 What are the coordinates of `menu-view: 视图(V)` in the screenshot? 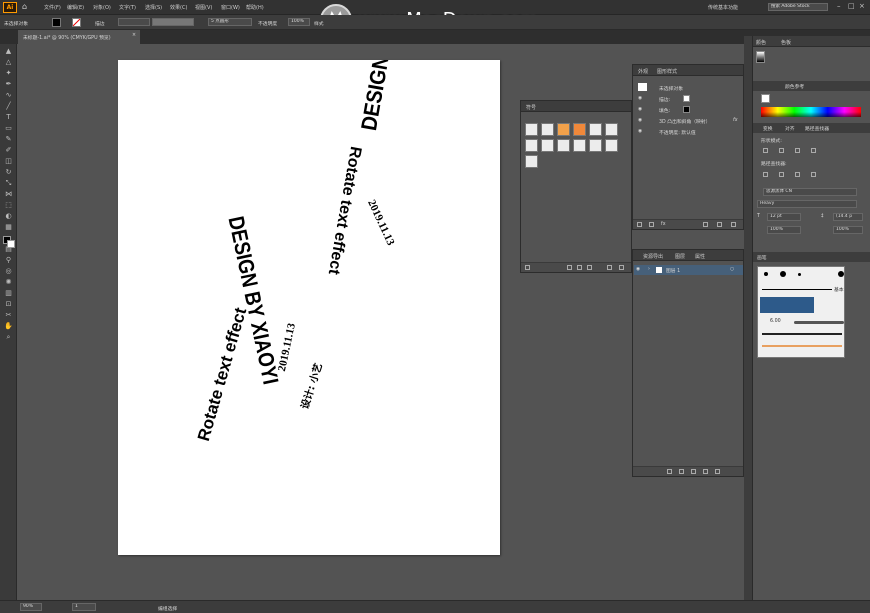 It's located at (203, 7).